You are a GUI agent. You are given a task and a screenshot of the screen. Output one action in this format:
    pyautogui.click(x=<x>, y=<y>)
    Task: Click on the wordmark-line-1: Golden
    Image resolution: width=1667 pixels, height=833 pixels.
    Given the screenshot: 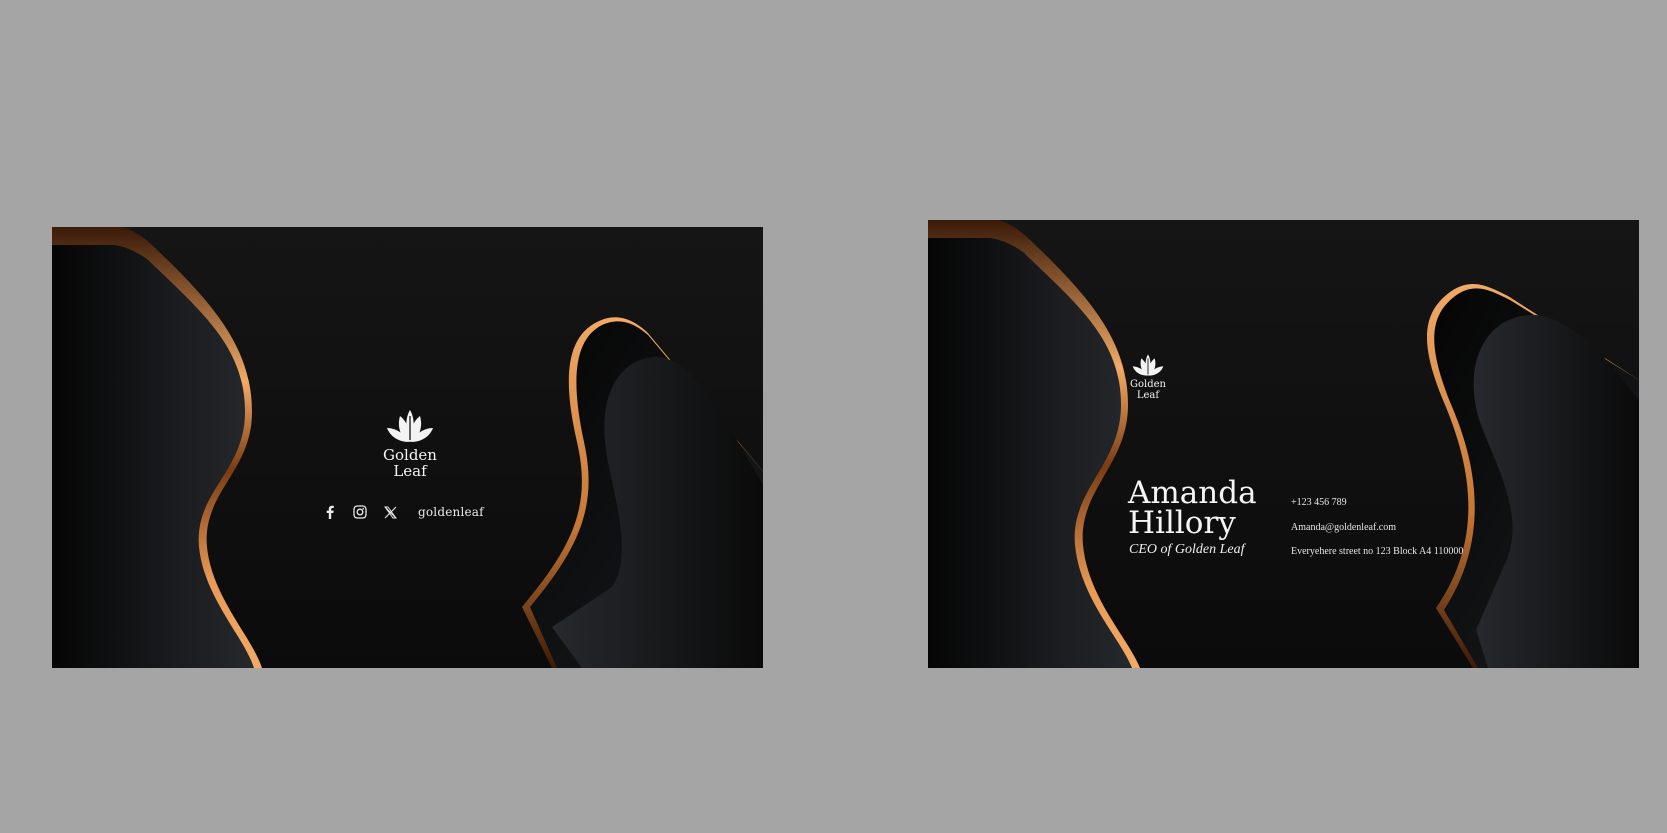 What is the action you would take?
    pyautogui.click(x=1148, y=384)
    